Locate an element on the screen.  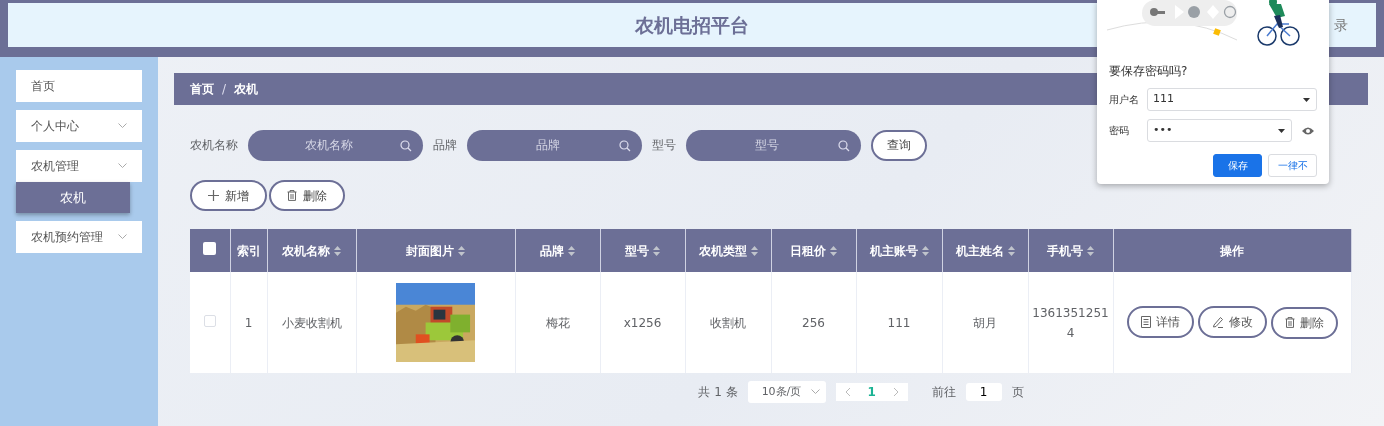
table-cell: 梅花 is located at coordinates (557, 322).